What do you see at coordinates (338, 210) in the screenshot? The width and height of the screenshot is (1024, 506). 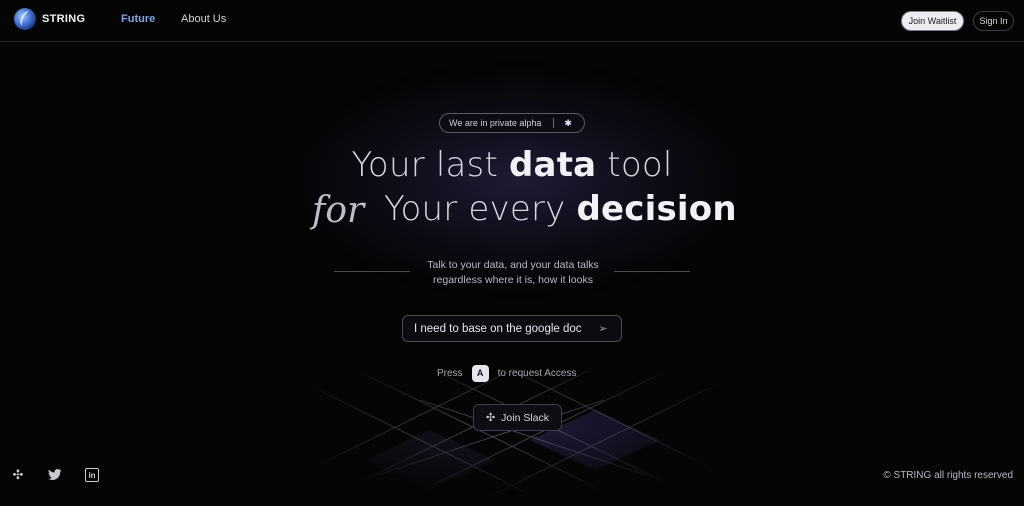 I see `headline-script-for: for` at bounding box center [338, 210].